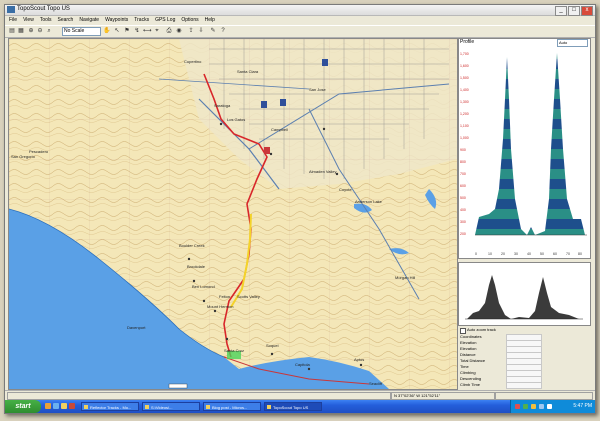 The width and height of the screenshot is (600, 421). Describe the element at coordinates (503, 254) in the screenshot. I see `profile-x-tick: 20` at that location.